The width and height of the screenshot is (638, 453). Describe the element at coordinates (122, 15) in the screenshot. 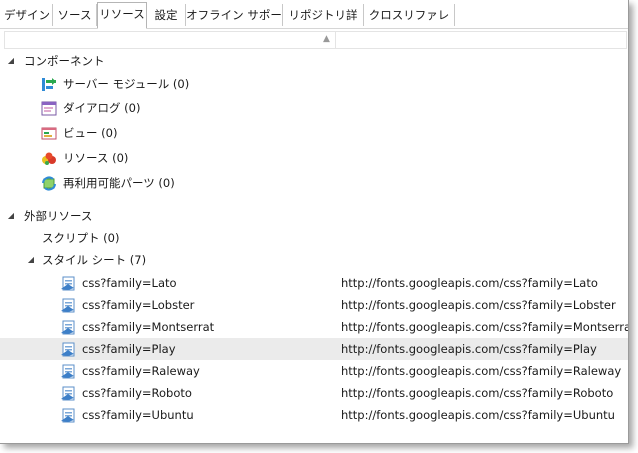

I see `tab-resources: リソース` at that location.